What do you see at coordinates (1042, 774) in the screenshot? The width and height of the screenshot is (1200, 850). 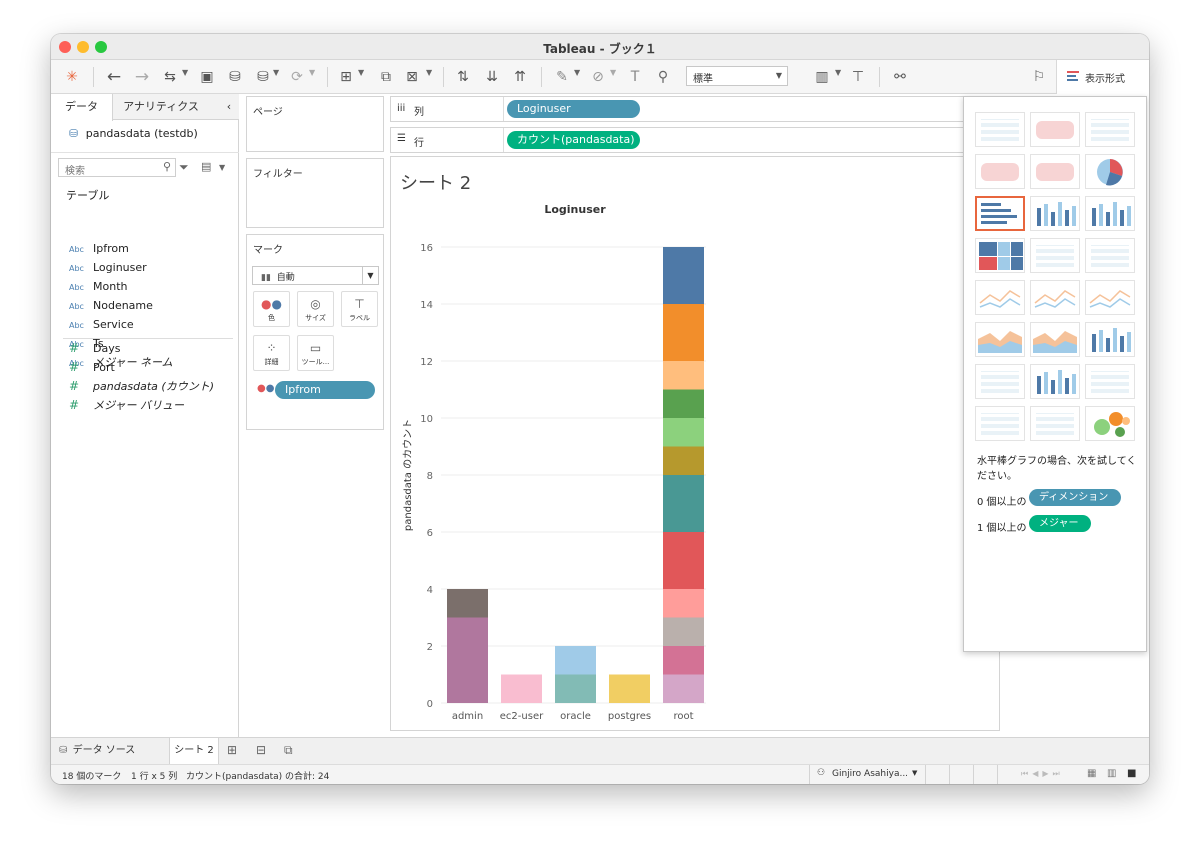 I see `sheet-navigation-icon: ⏮◀▶⏭` at bounding box center [1042, 774].